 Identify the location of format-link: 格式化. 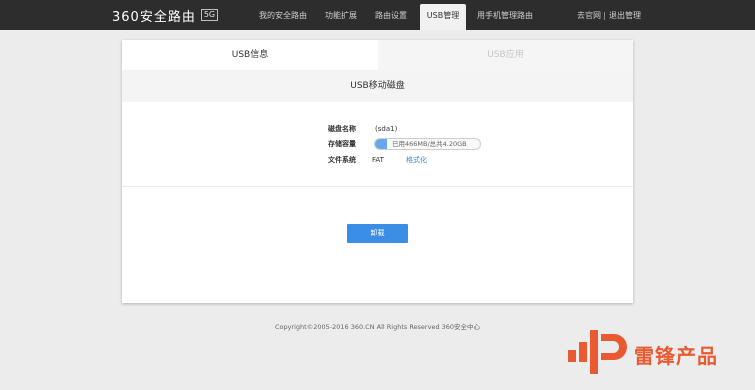
(416, 160).